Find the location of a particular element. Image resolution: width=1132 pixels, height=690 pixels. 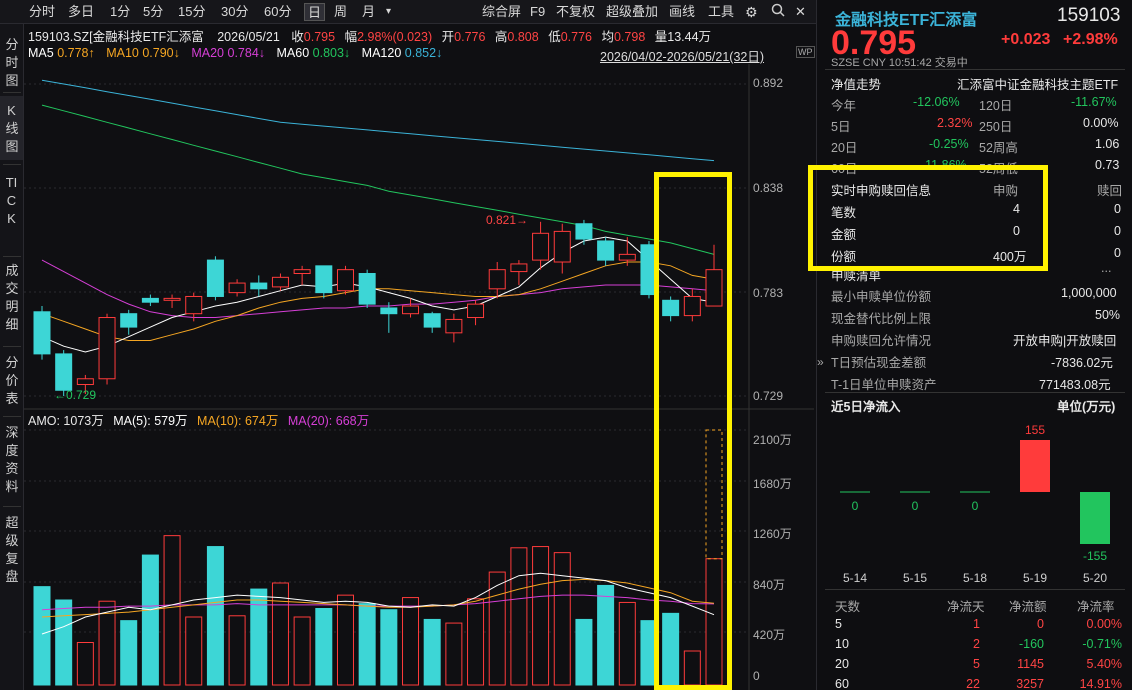

sidebar-item-trade-detail: 成交明细 is located at coordinates (11, 298).